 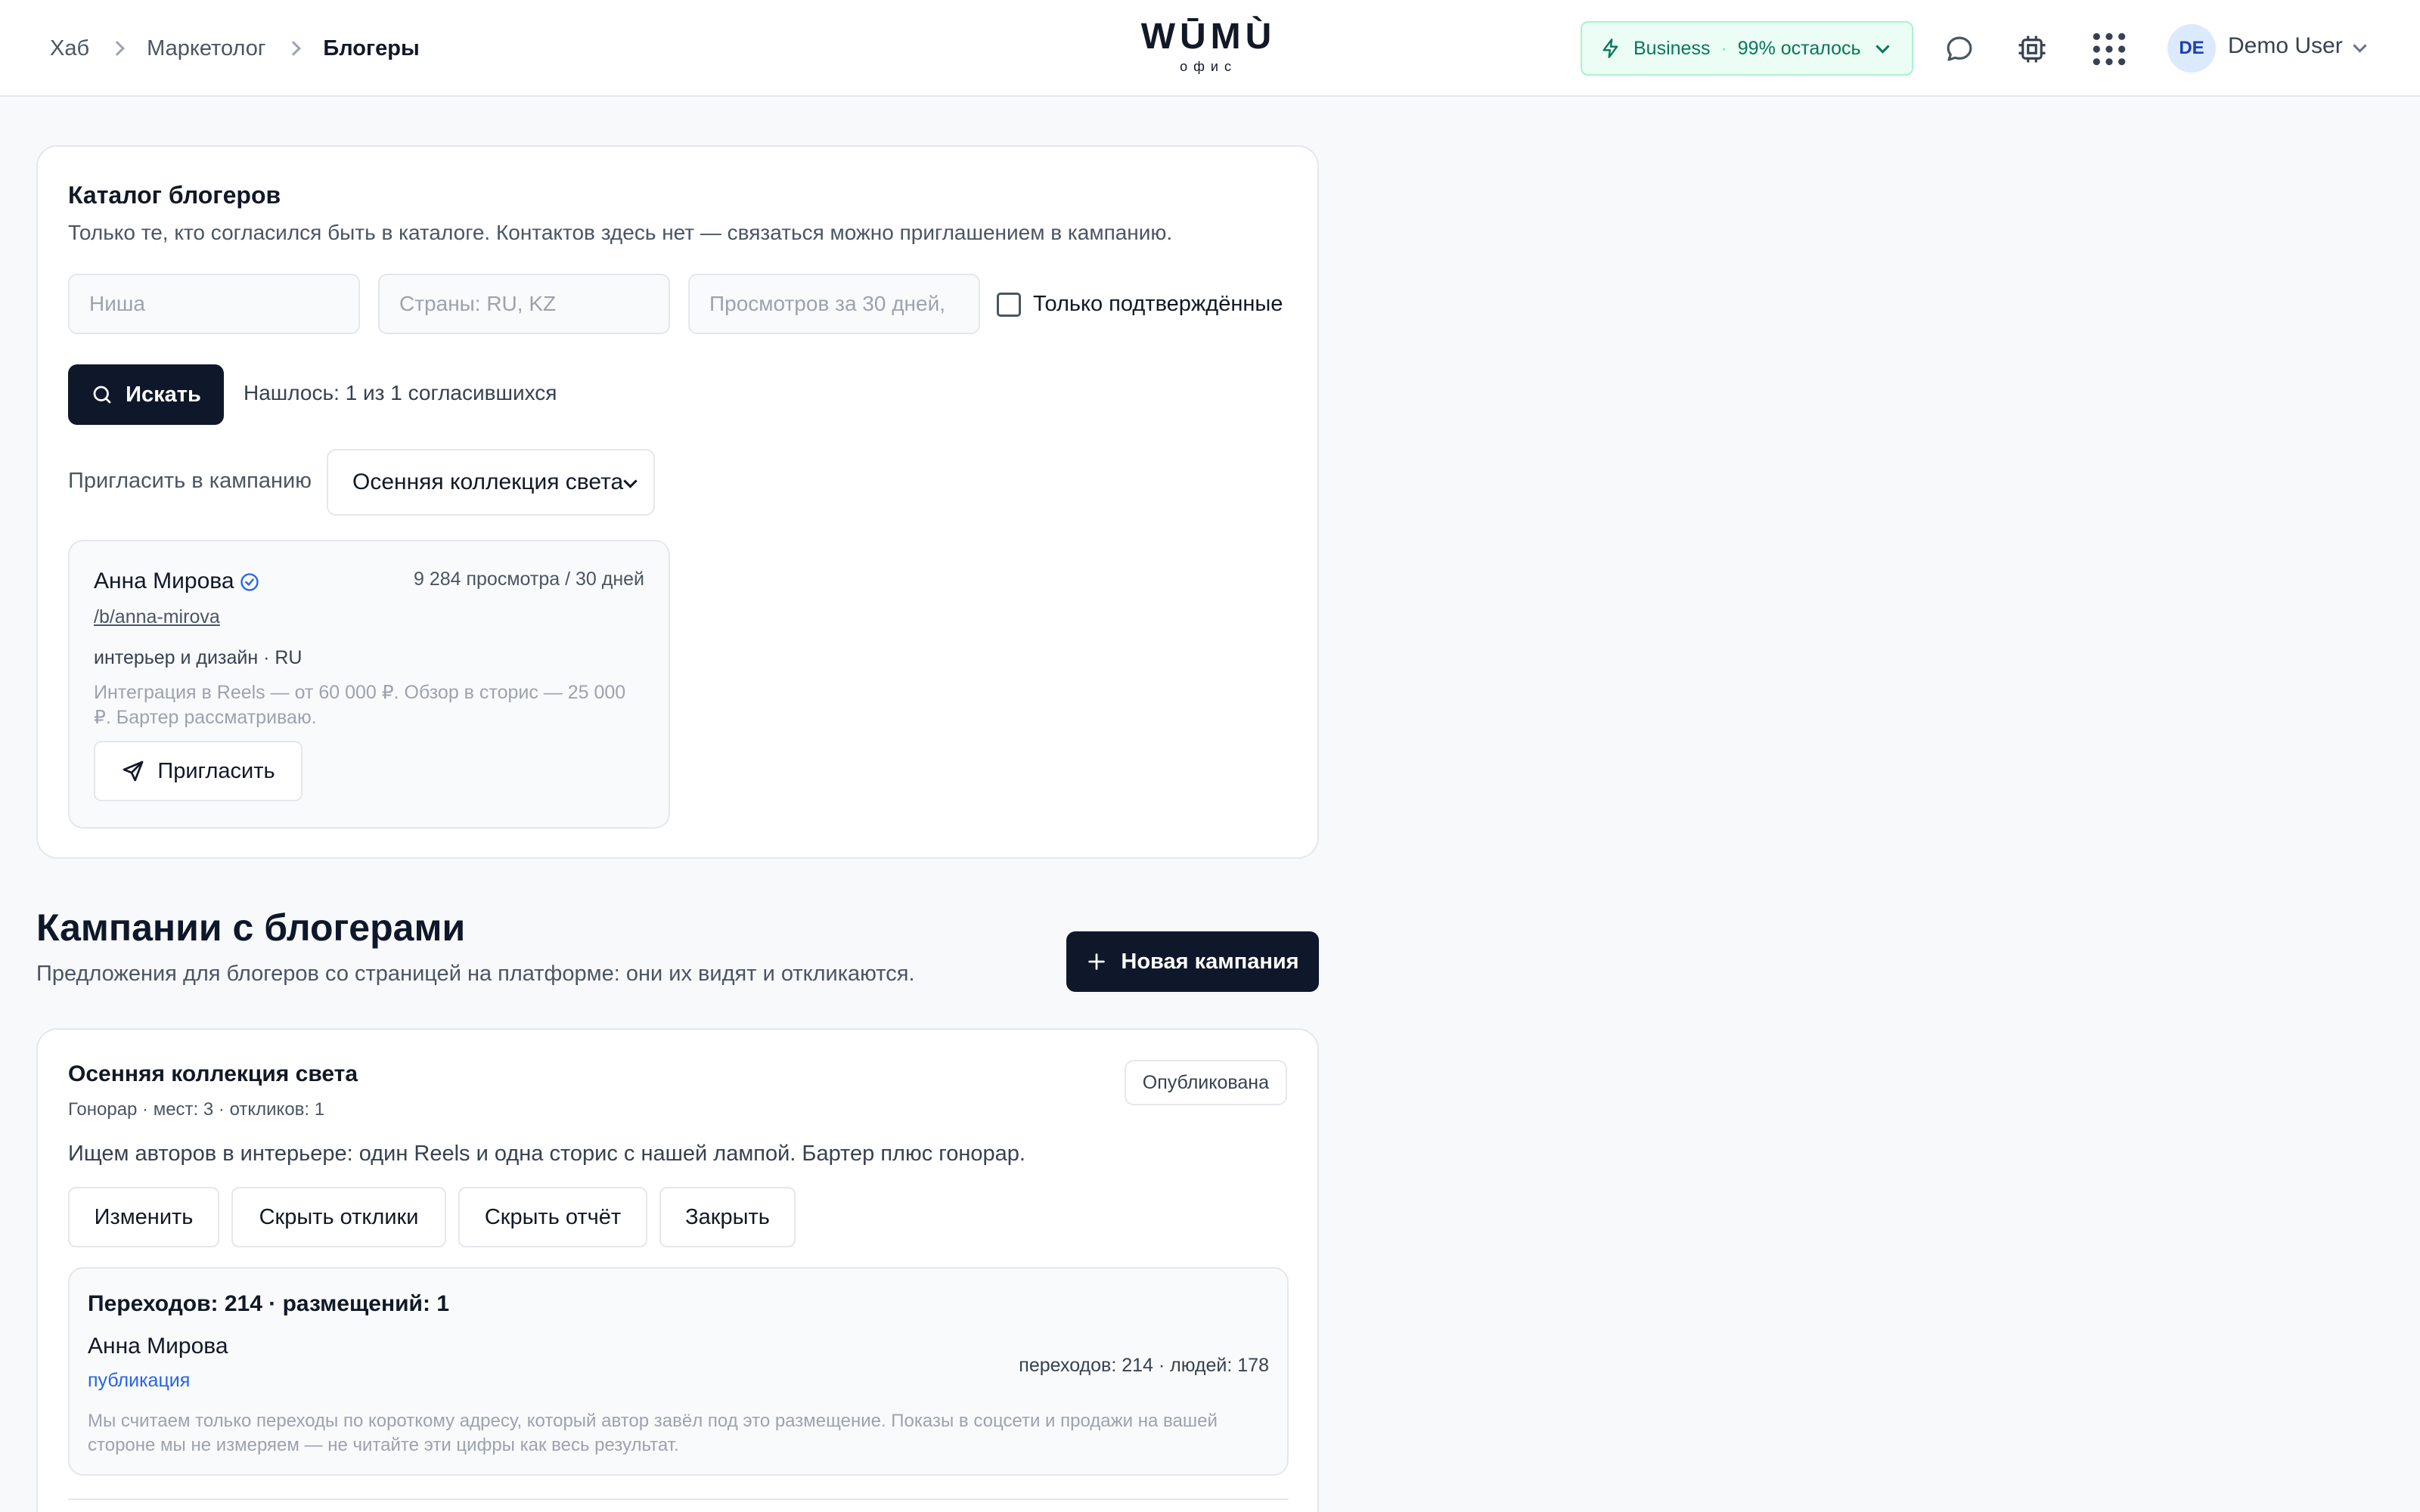 What do you see at coordinates (69, 48) in the screenshot?
I see `breadcrumb-hub: Хаб` at bounding box center [69, 48].